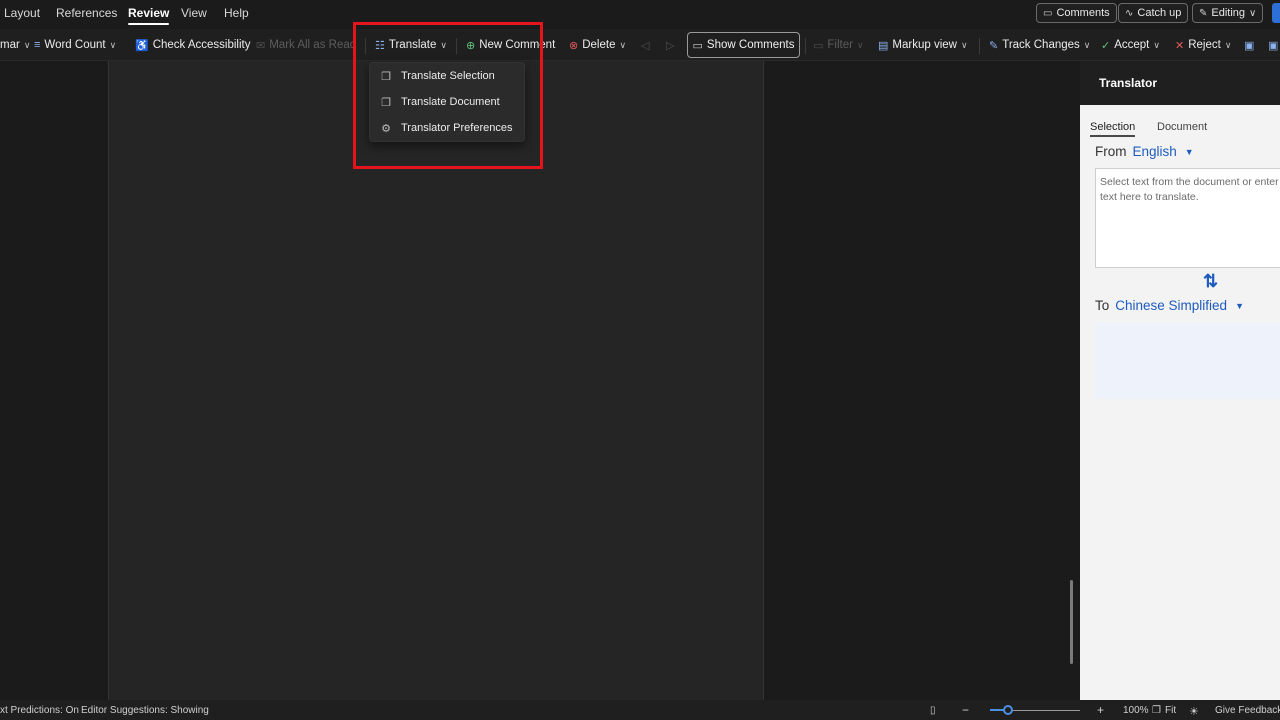 The image size is (1280, 720). What do you see at coordinates (994, 45) in the screenshot?
I see `track-changes-icon: ✎` at bounding box center [994, 45].